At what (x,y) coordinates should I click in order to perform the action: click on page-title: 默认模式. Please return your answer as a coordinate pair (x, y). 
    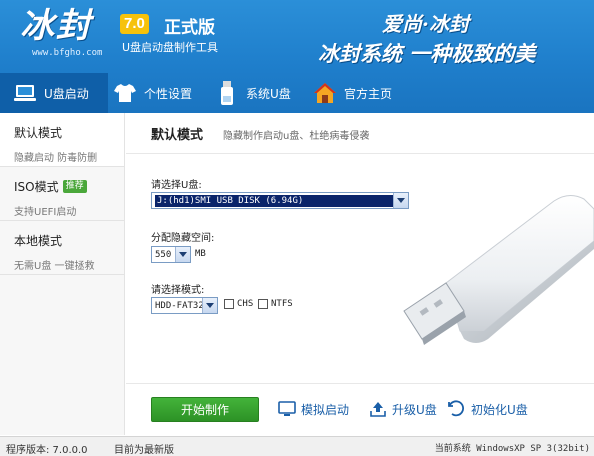
    Looking at the image, I should click on (177, 135).